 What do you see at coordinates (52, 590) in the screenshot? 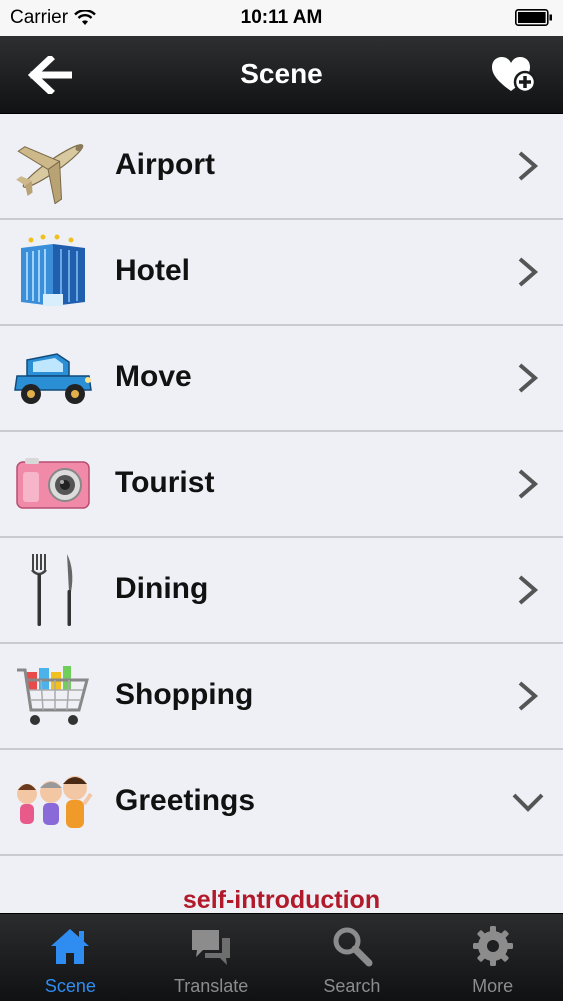
I see `fork-knife-icon` at bounding box center [52, 590].